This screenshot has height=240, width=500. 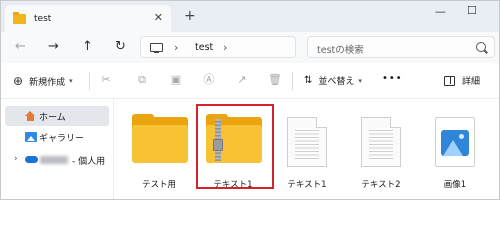 What do you see at coordinates (54, 160) in the screenshot?
I see `redacted-name` at bounding box center [54, 160].